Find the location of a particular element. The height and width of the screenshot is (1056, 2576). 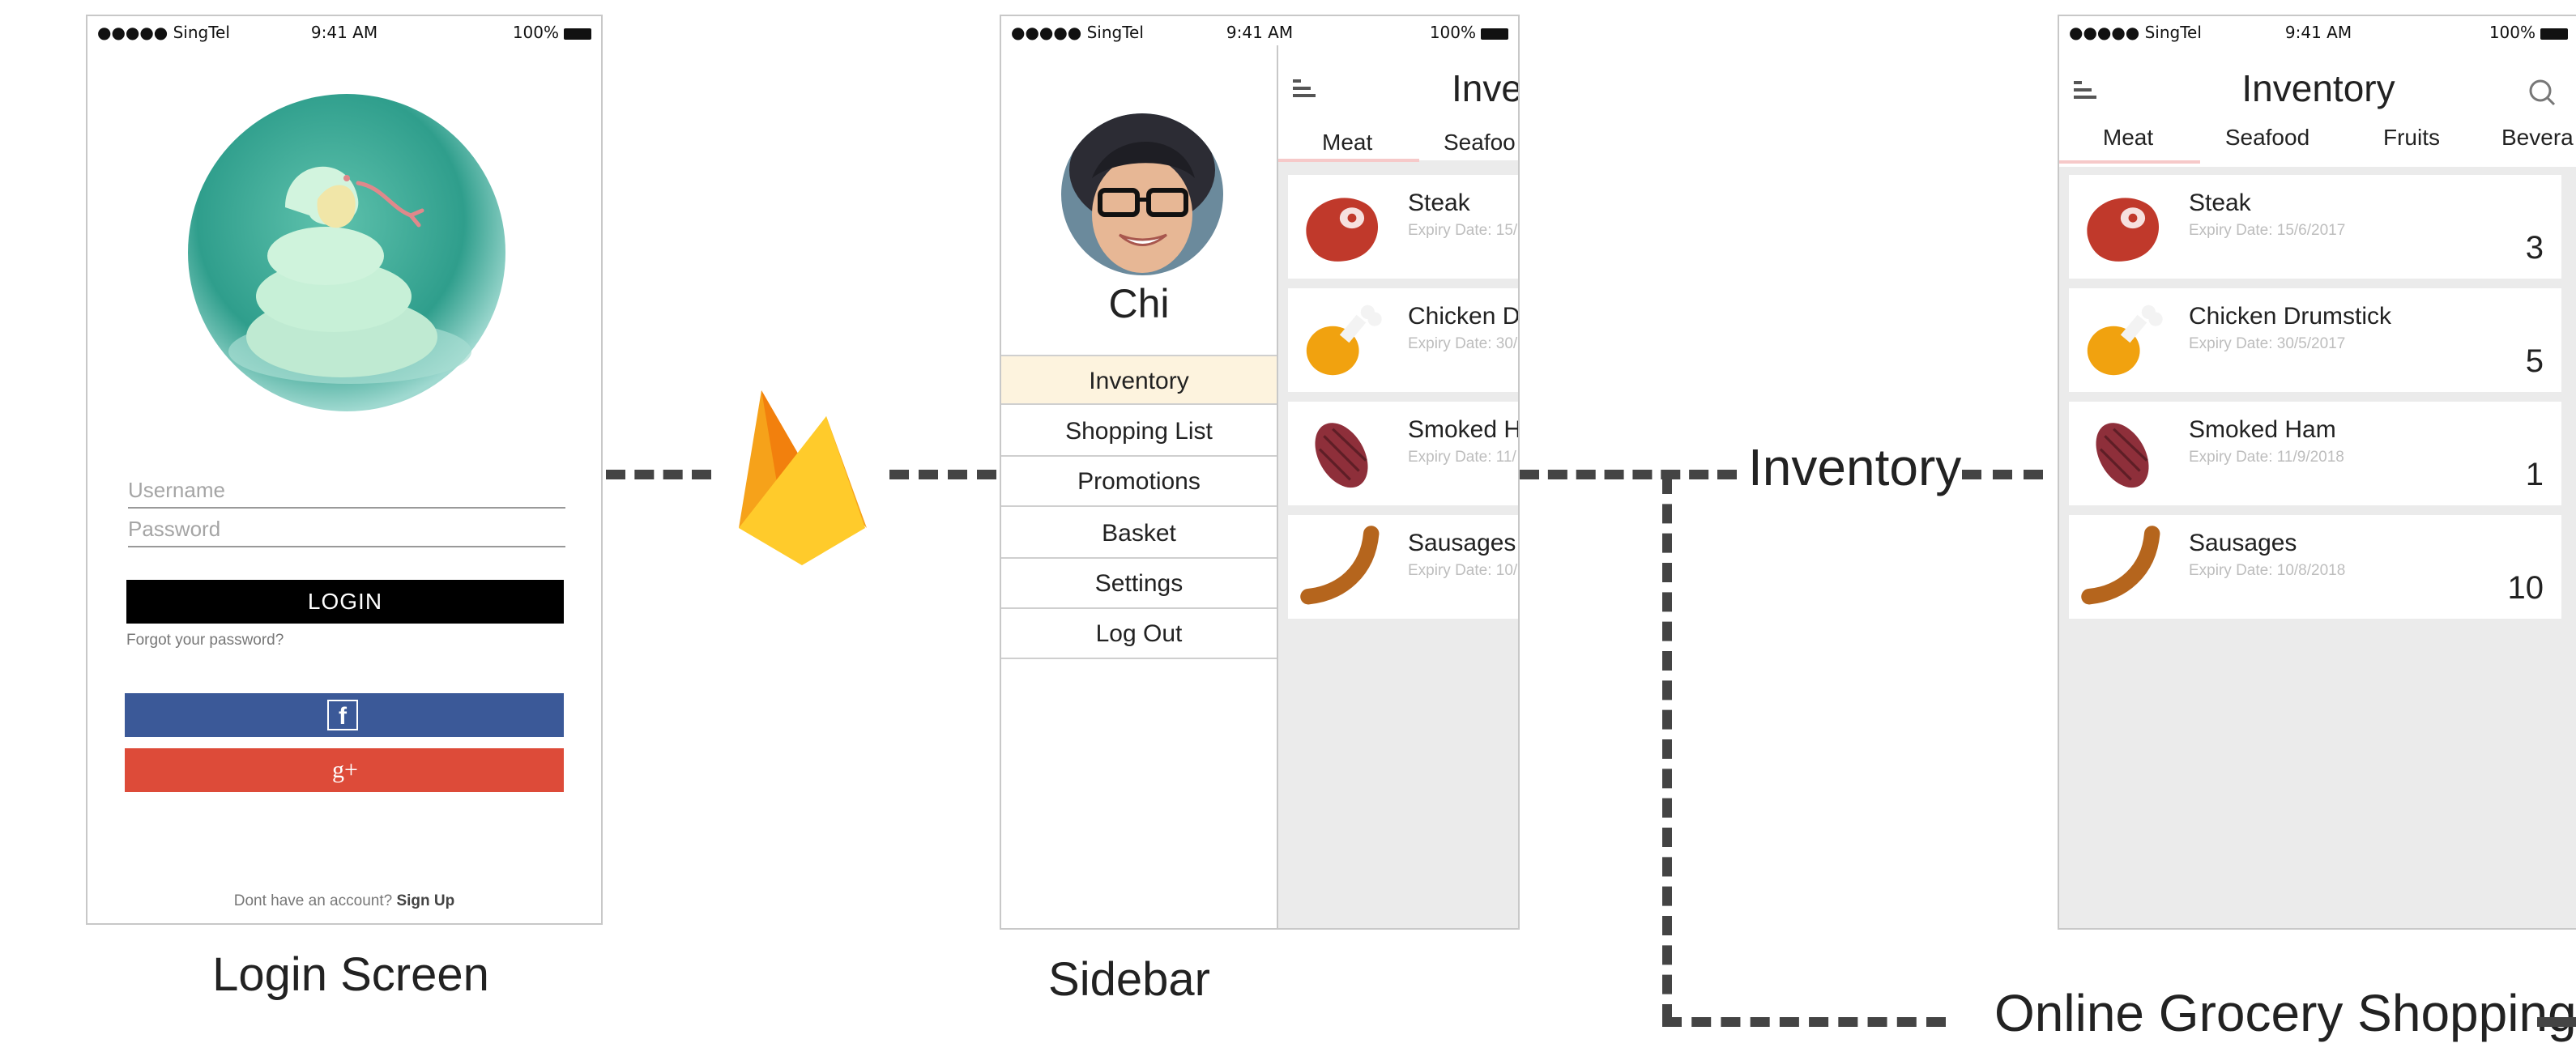

password-field is located at coordinates (346, 530).